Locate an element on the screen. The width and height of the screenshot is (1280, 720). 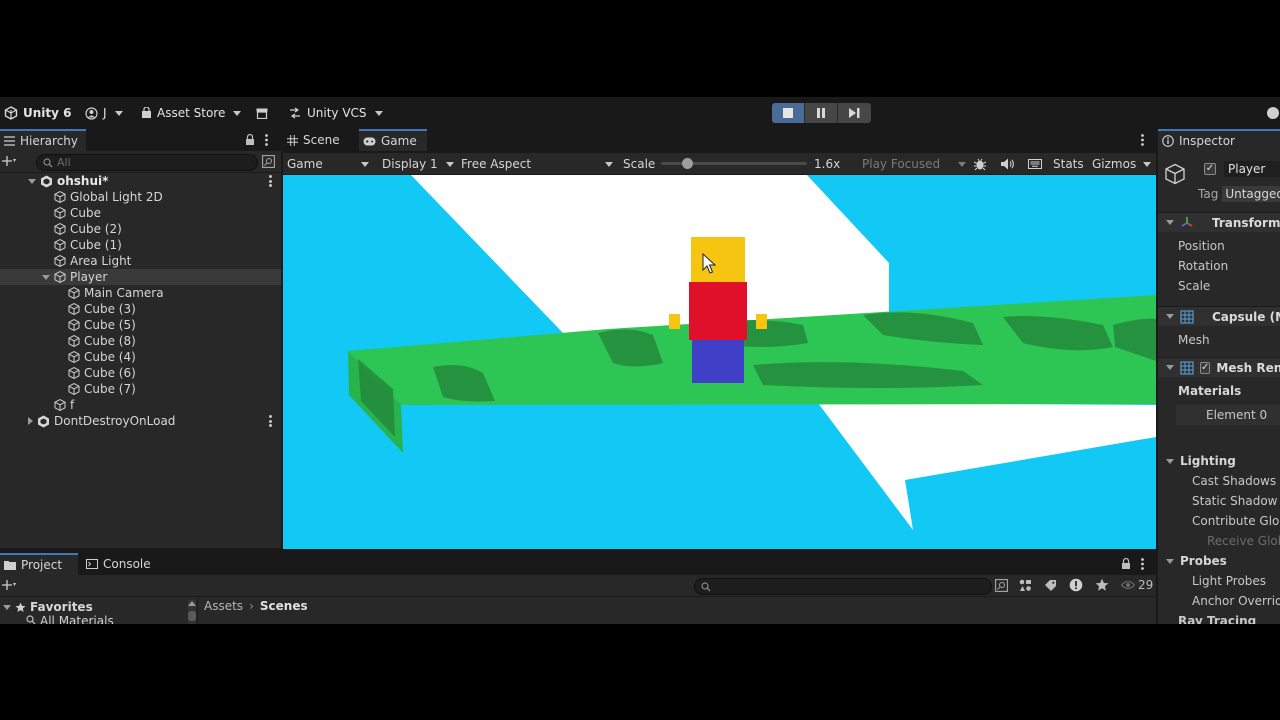
tree-item-player: Player is located at coordinates (140, 277).